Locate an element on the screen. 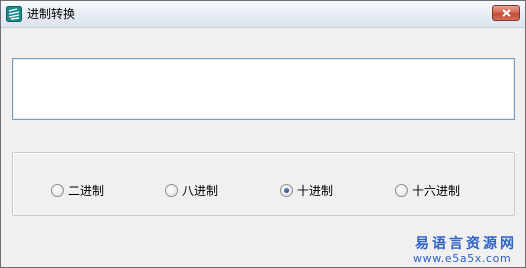 The height and width of the screenshot is (268, 526). radio-binary: 二进制 is located at coordinates (77, 190).